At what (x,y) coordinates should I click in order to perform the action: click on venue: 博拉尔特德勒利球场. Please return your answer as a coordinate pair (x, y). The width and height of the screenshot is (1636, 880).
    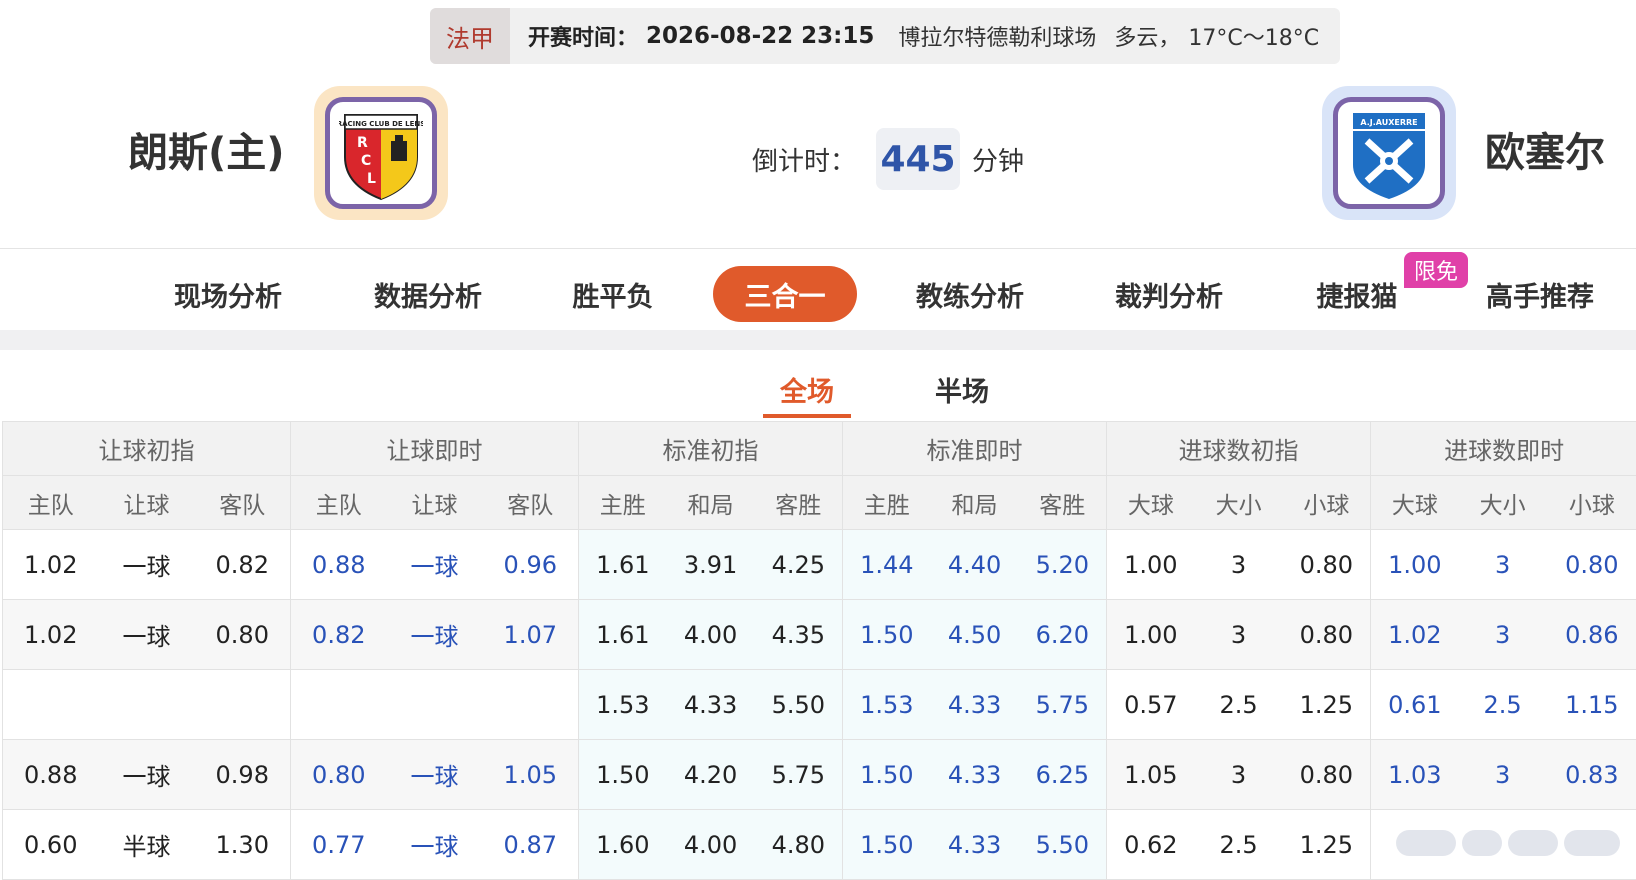
    Looking at the image, I should click on (997, 38).